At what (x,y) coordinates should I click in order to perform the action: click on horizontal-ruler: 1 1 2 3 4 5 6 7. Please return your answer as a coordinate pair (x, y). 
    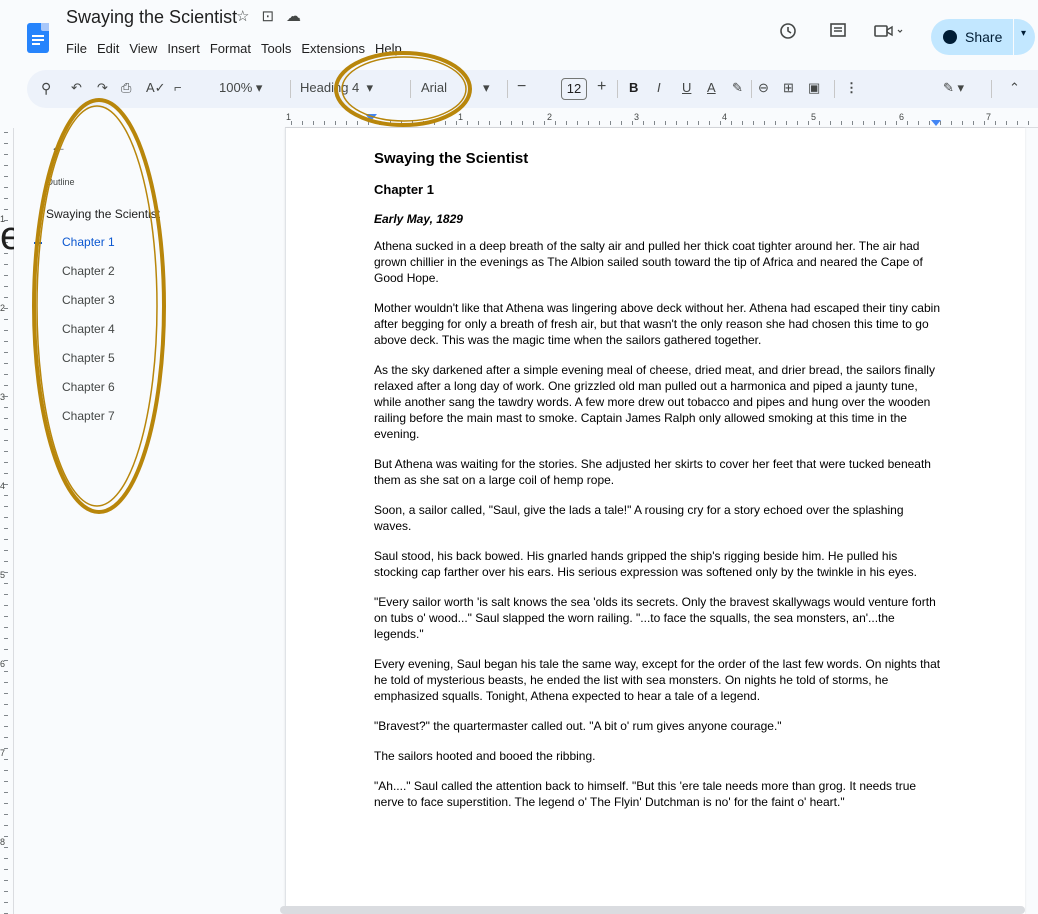
    Looking at the image, I should click on (661, 120).